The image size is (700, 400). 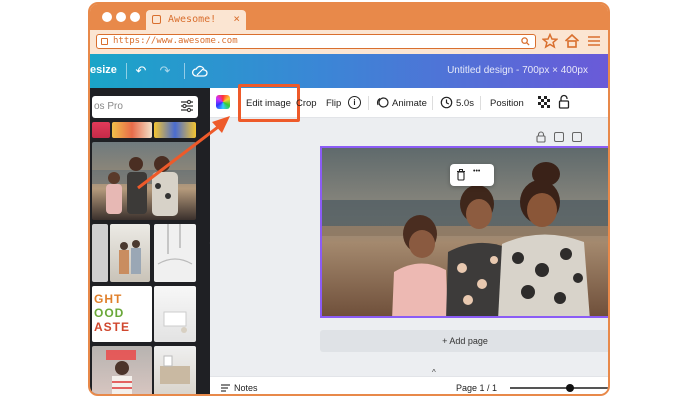 What do you see at coordinates (104, 41) in the screenshot?
I see `page-icon` at bounding box center [104, 41].